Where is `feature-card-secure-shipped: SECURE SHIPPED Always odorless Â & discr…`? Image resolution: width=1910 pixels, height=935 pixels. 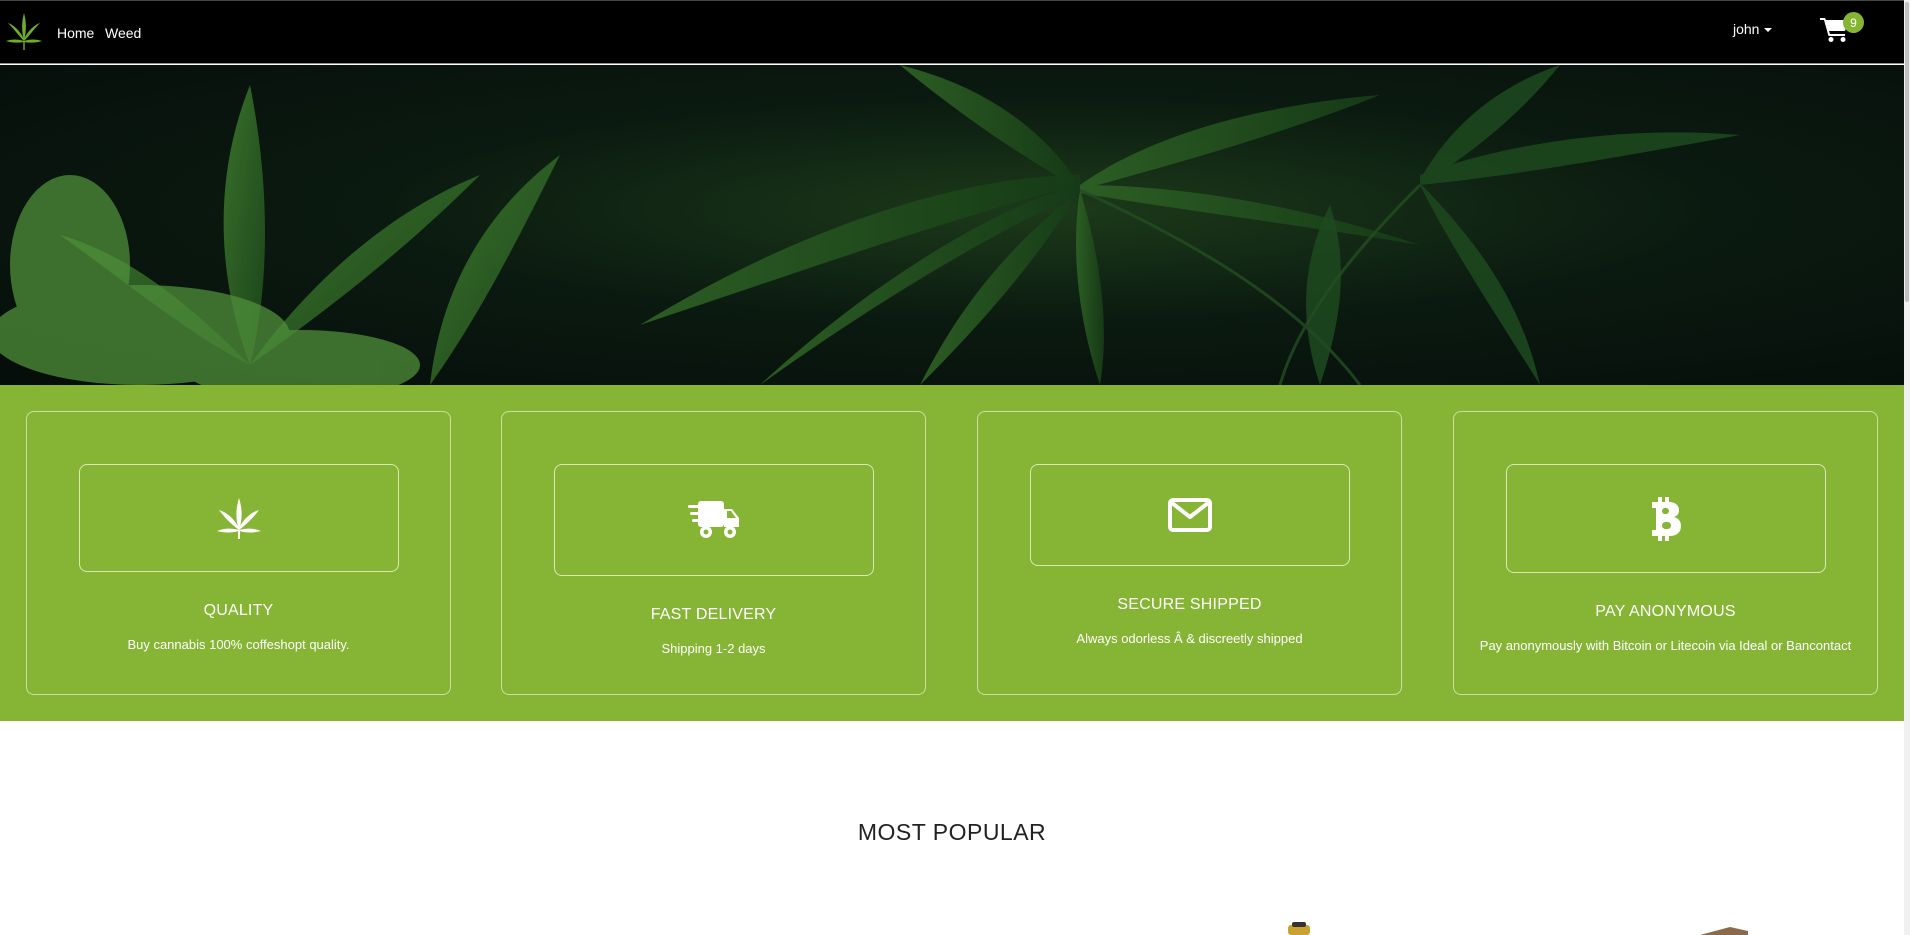 feature-card-secure-shipped: SECURE SHIPPED Always odorless Â & discr… is located at coordinates (1189, 553).